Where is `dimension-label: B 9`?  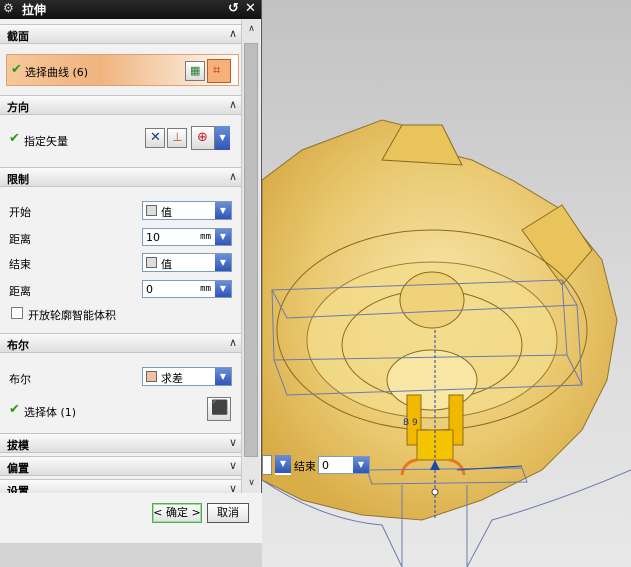 dimension-label: B 9 is located at coordinates (410, 423).